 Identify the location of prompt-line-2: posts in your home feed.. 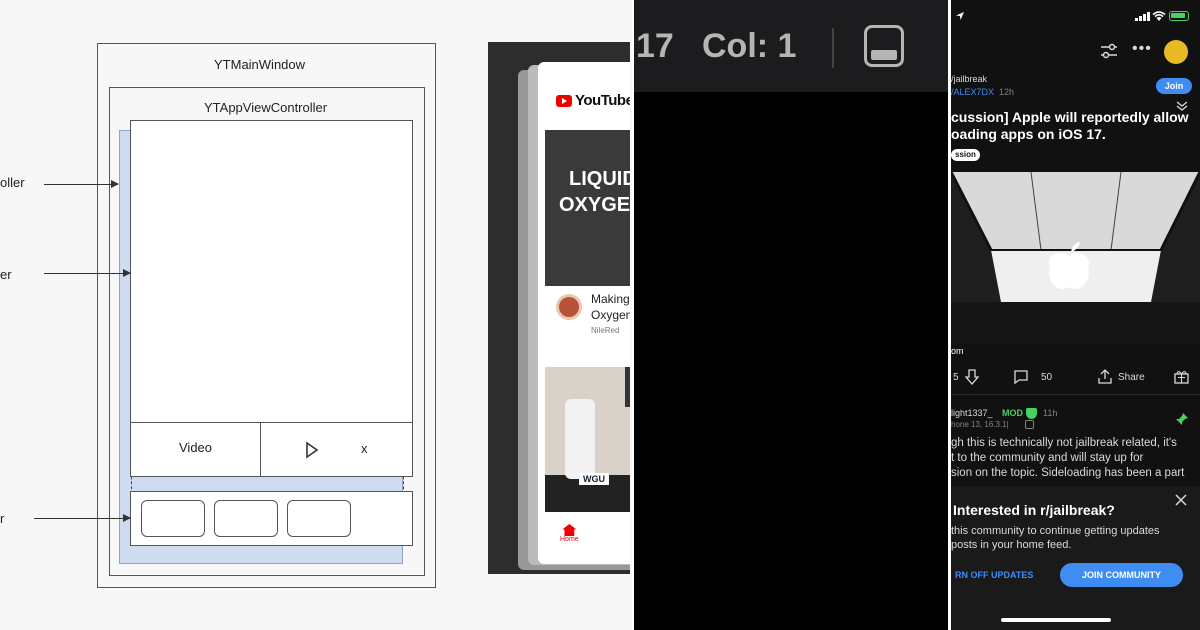
(1011, 545).